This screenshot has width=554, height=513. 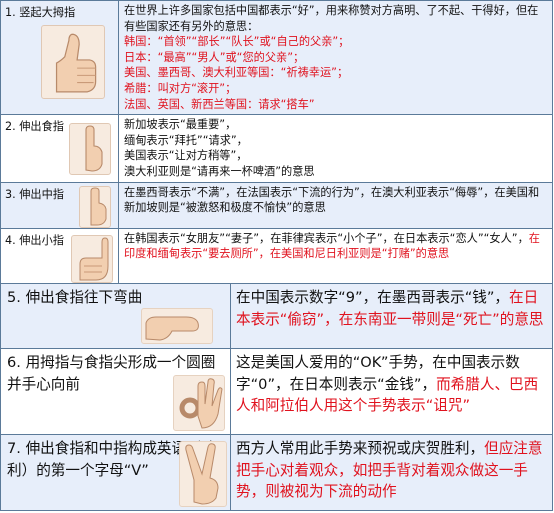 What do you see at coordinates (186, 140) in the screenshot?
I see `meaning-line: 缅甸表示“拜托”“请求”，` at bounding box center [186, 140].